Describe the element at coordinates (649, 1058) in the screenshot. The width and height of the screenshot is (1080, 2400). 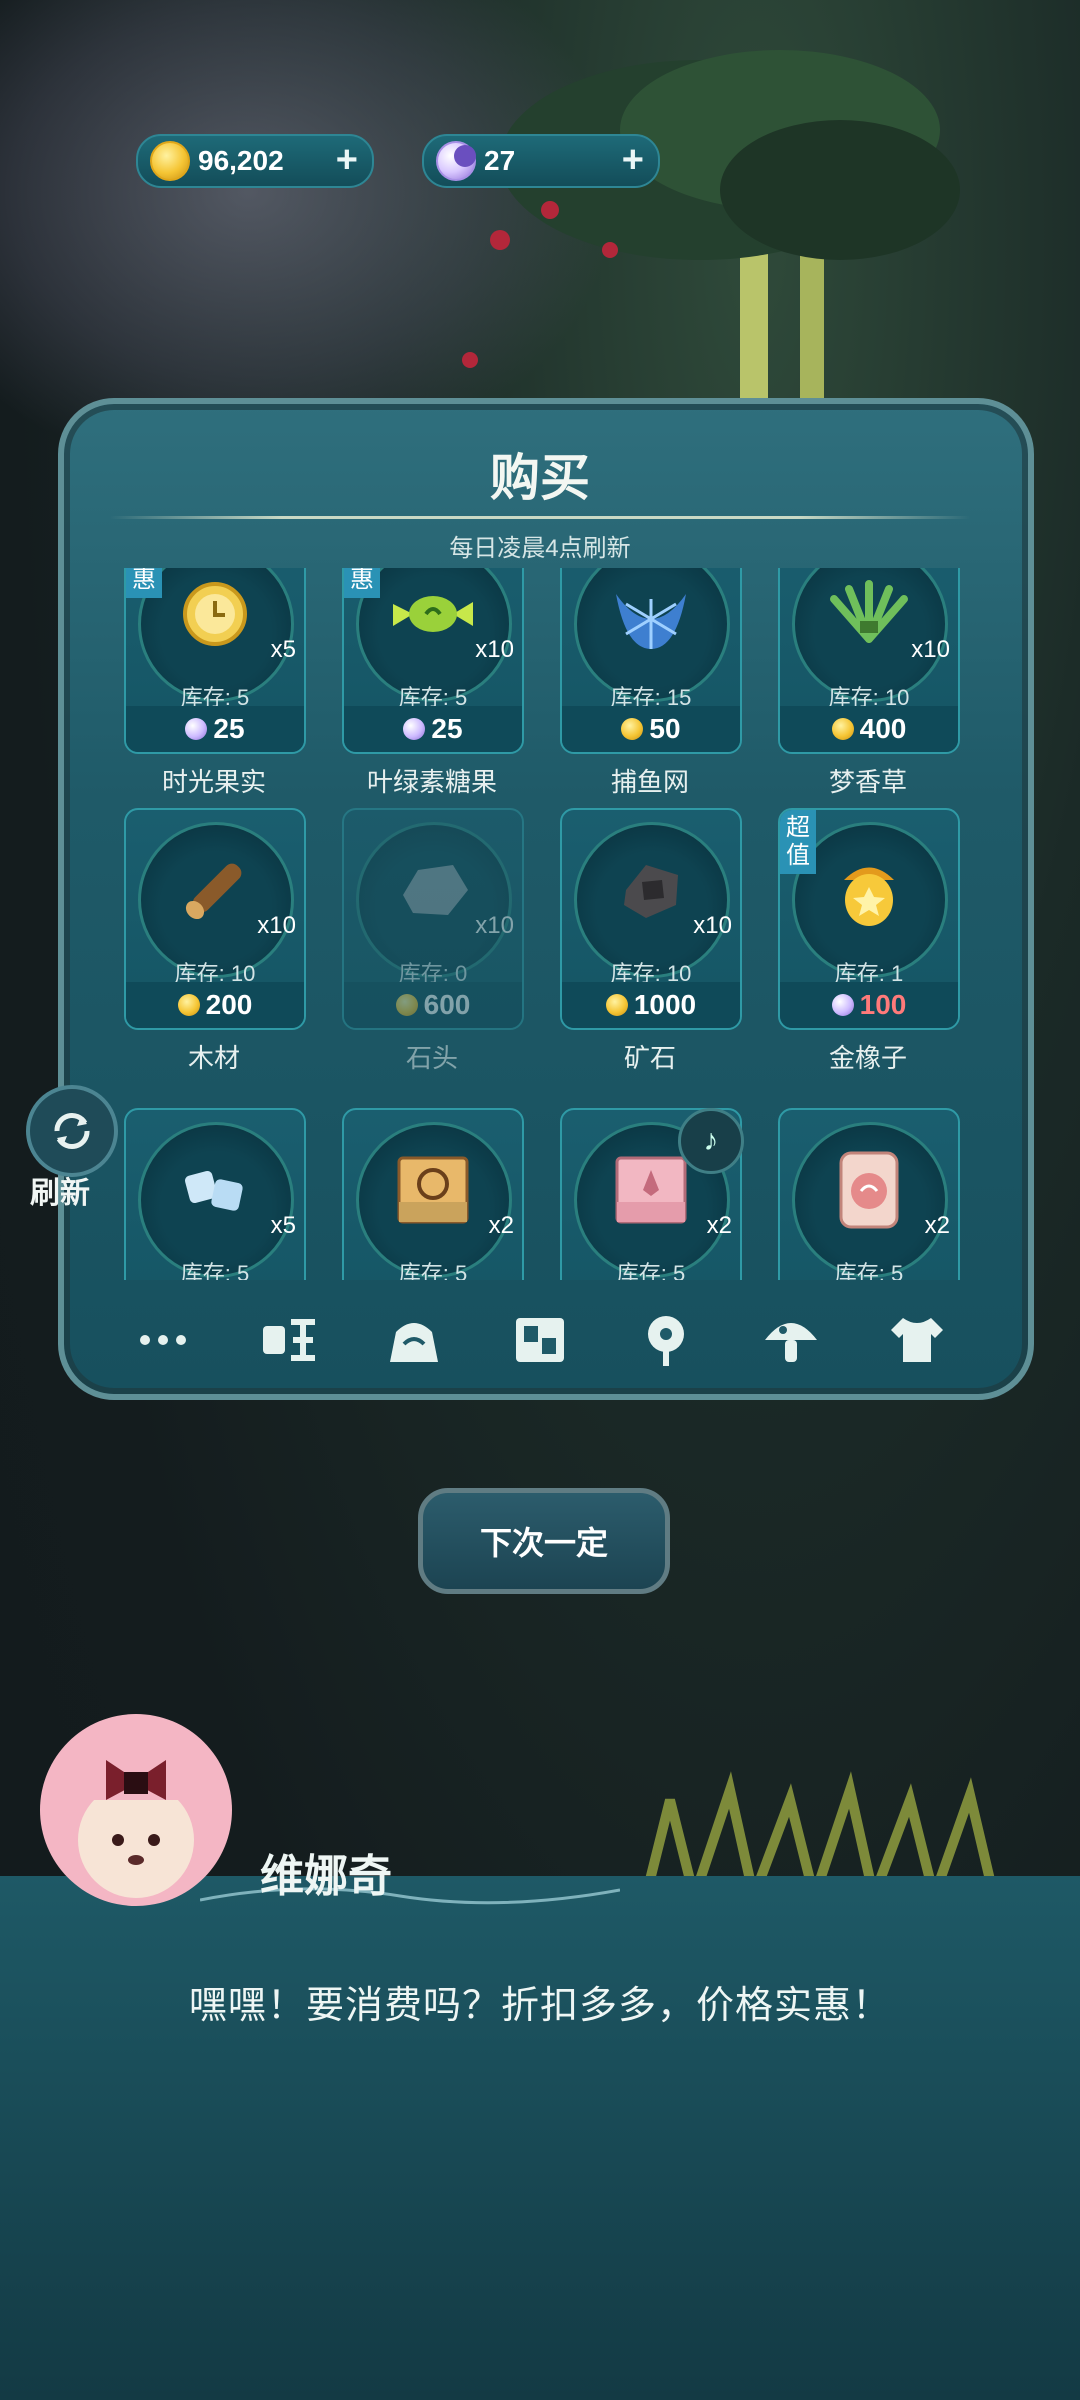
I see `item-name: 矿石` at that location.